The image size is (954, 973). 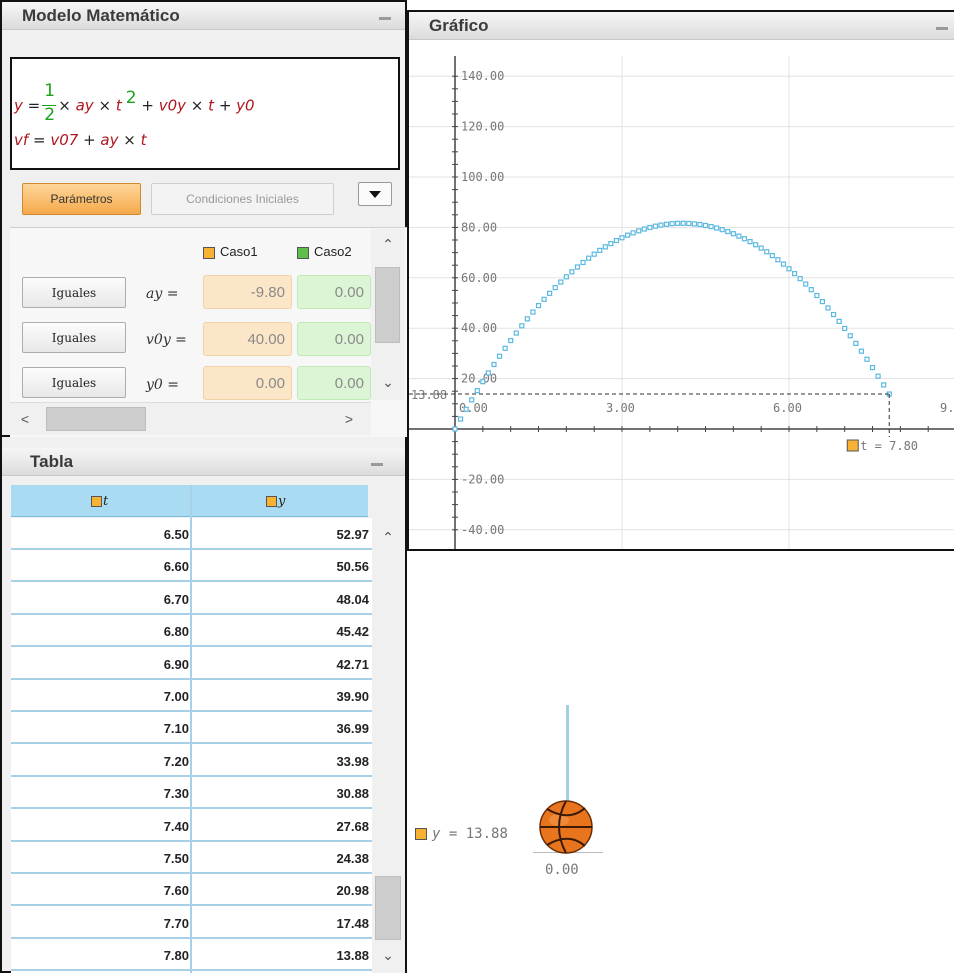 What do you see at coordinates (74, 337) in the screenshot?
I see `iguales-button-v0y: Iguales` at bounding box center [74, 337].